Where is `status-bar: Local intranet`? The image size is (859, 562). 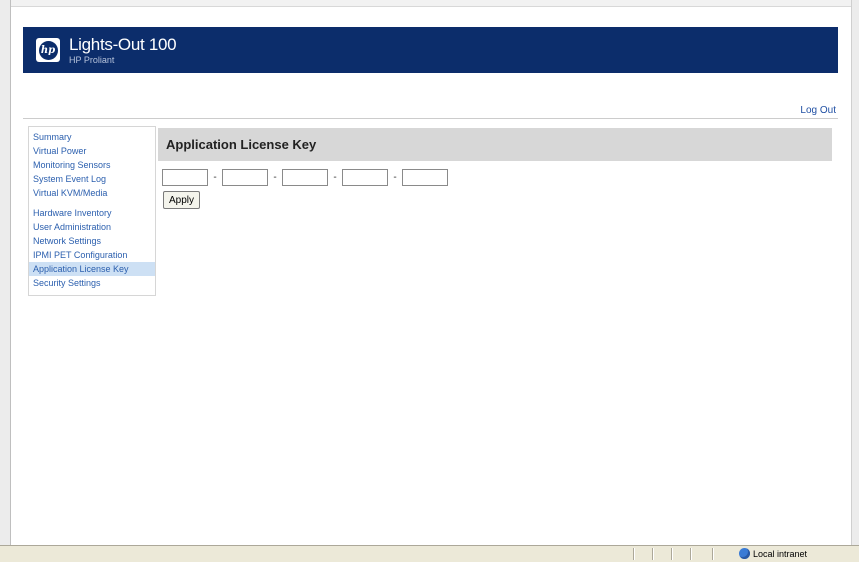 status-bar: Local intranet is located at coordinates (429, 553).